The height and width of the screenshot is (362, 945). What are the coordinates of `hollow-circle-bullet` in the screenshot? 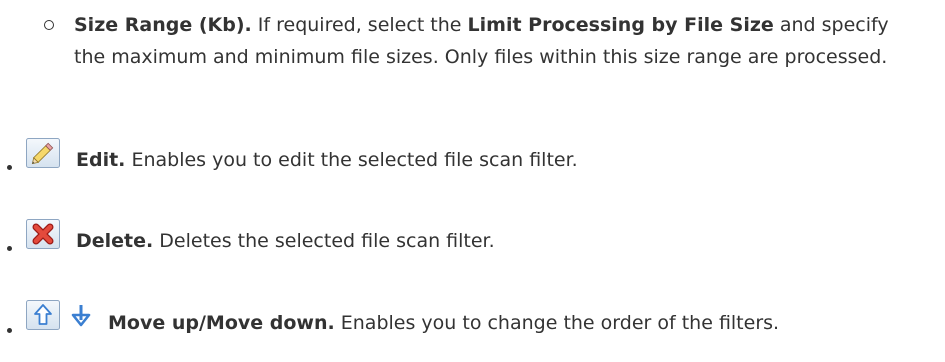 It's located at (49, 25).